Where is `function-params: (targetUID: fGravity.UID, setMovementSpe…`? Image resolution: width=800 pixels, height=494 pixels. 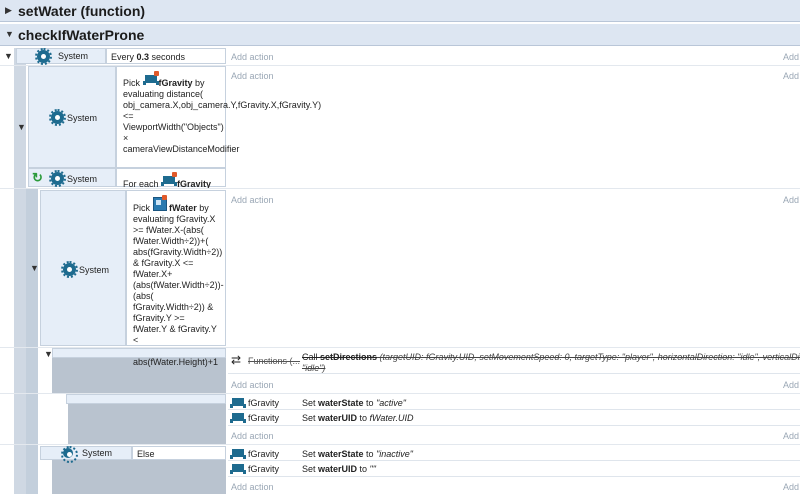 function-params: (targetUID: fGravity.UID, setMovementSpe… is located at coordinates (588, 357).